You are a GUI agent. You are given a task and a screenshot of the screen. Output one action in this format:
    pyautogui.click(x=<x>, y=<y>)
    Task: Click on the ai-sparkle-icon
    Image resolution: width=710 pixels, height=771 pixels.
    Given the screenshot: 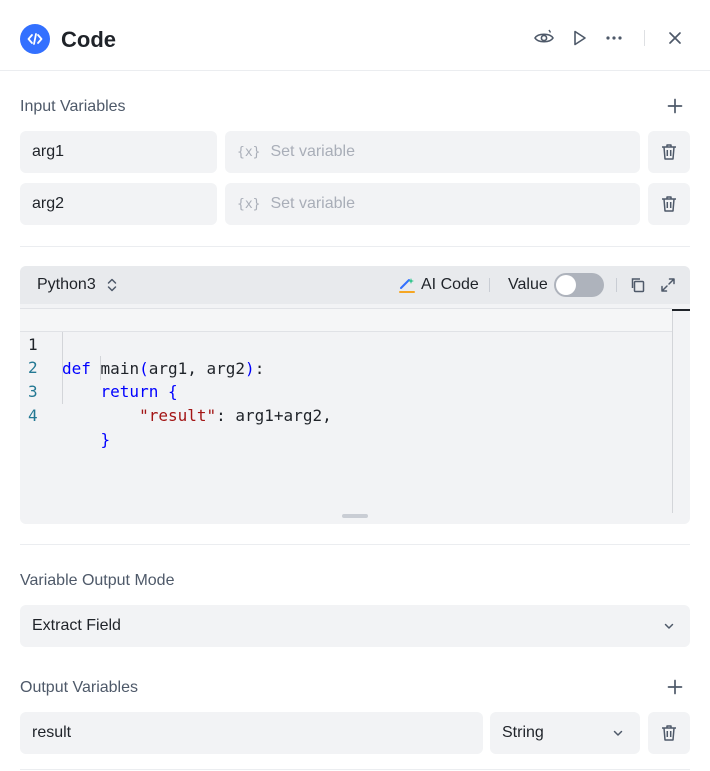 What is the action you would take?
    pyautogui.click(x=407, y=285)
    